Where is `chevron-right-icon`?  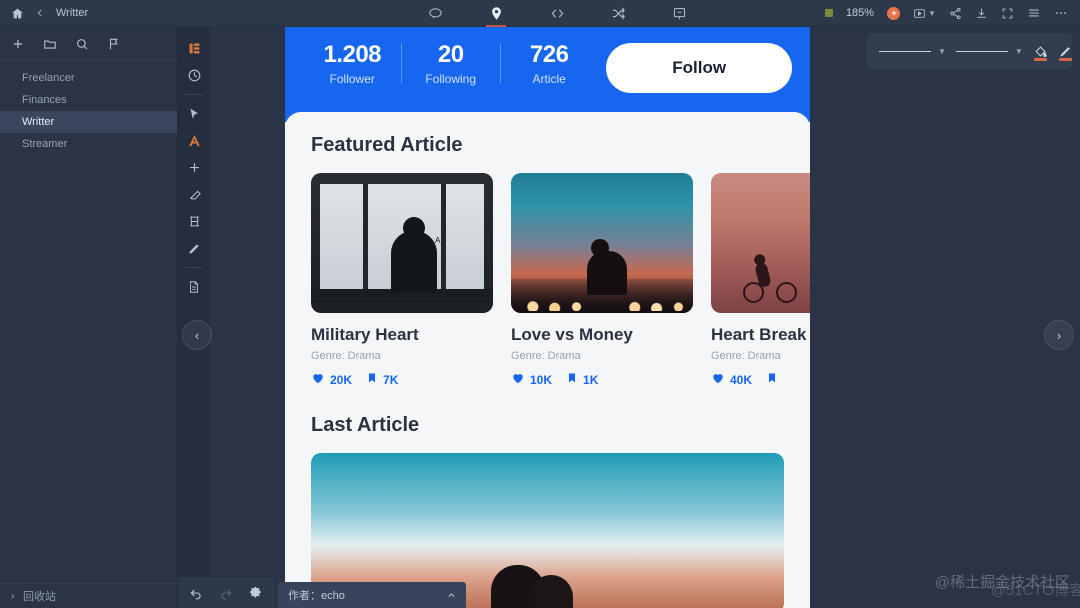
chevron-right-icon is located at coordinates (12, 596).